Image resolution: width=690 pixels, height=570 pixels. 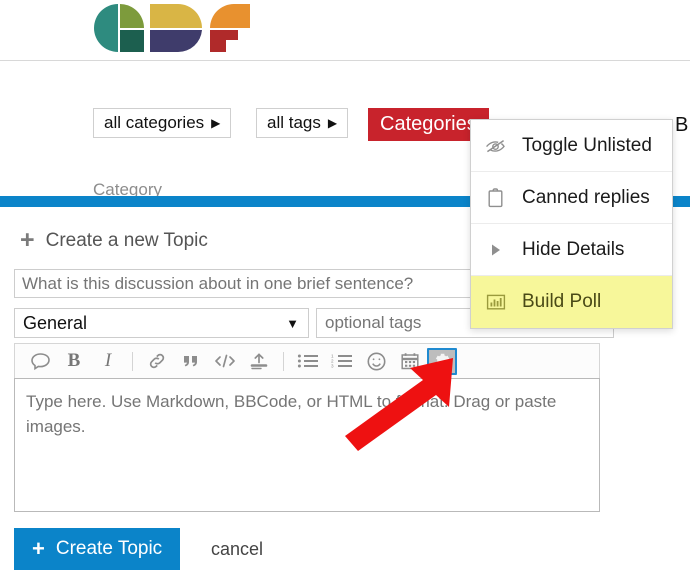 I want to click on menu-item-label: Canned replies, so click(x=586, y=197).